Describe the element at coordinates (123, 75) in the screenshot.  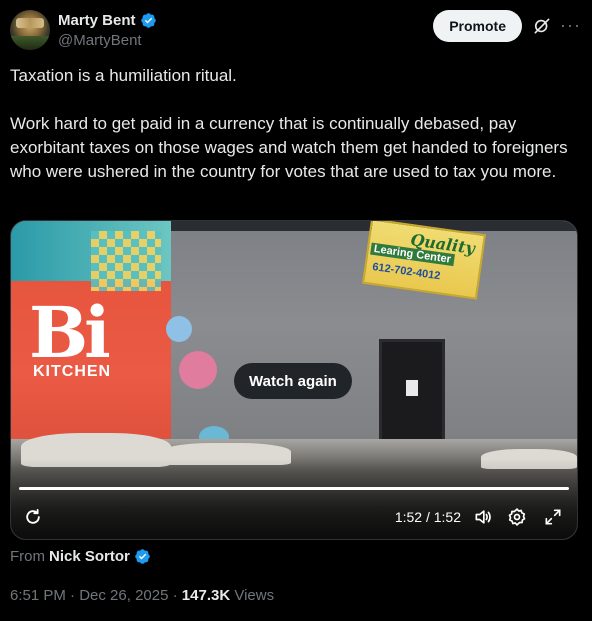
I see `tweet-paragraph: Taxation is a humiliation ritual.` at that location.